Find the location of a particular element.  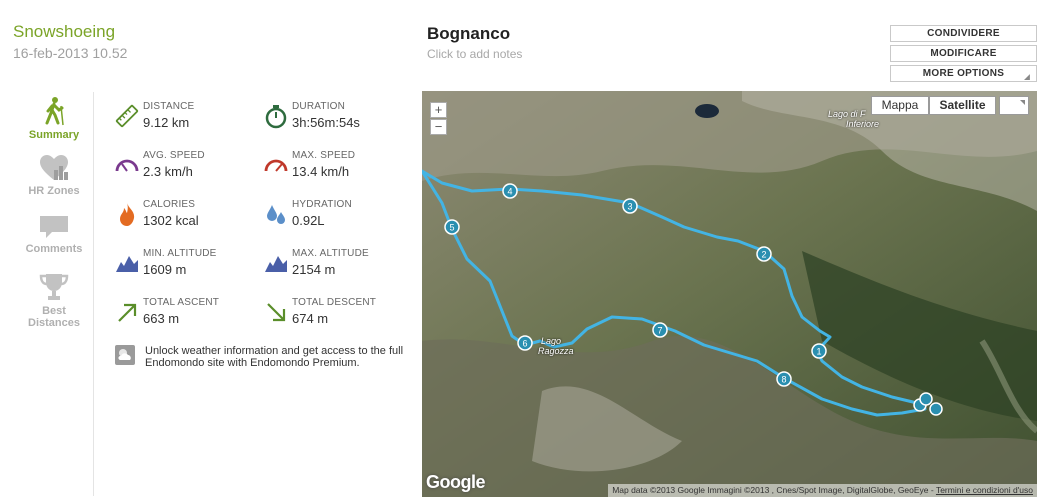

arrow-up-right-icon is located at coordinates (127, 312).